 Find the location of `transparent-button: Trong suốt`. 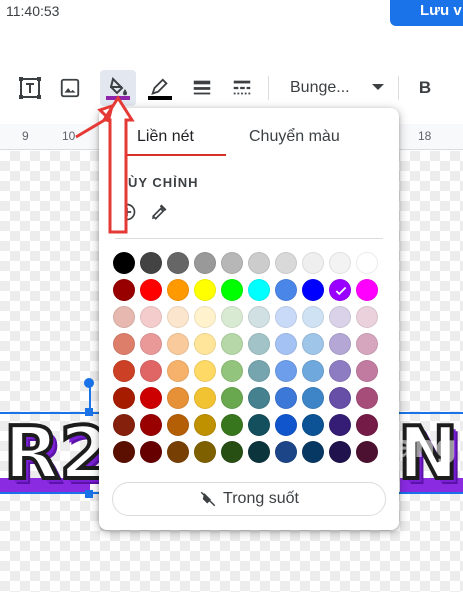

transparent-button: Trong suốt is located at coordinates (249, 499).